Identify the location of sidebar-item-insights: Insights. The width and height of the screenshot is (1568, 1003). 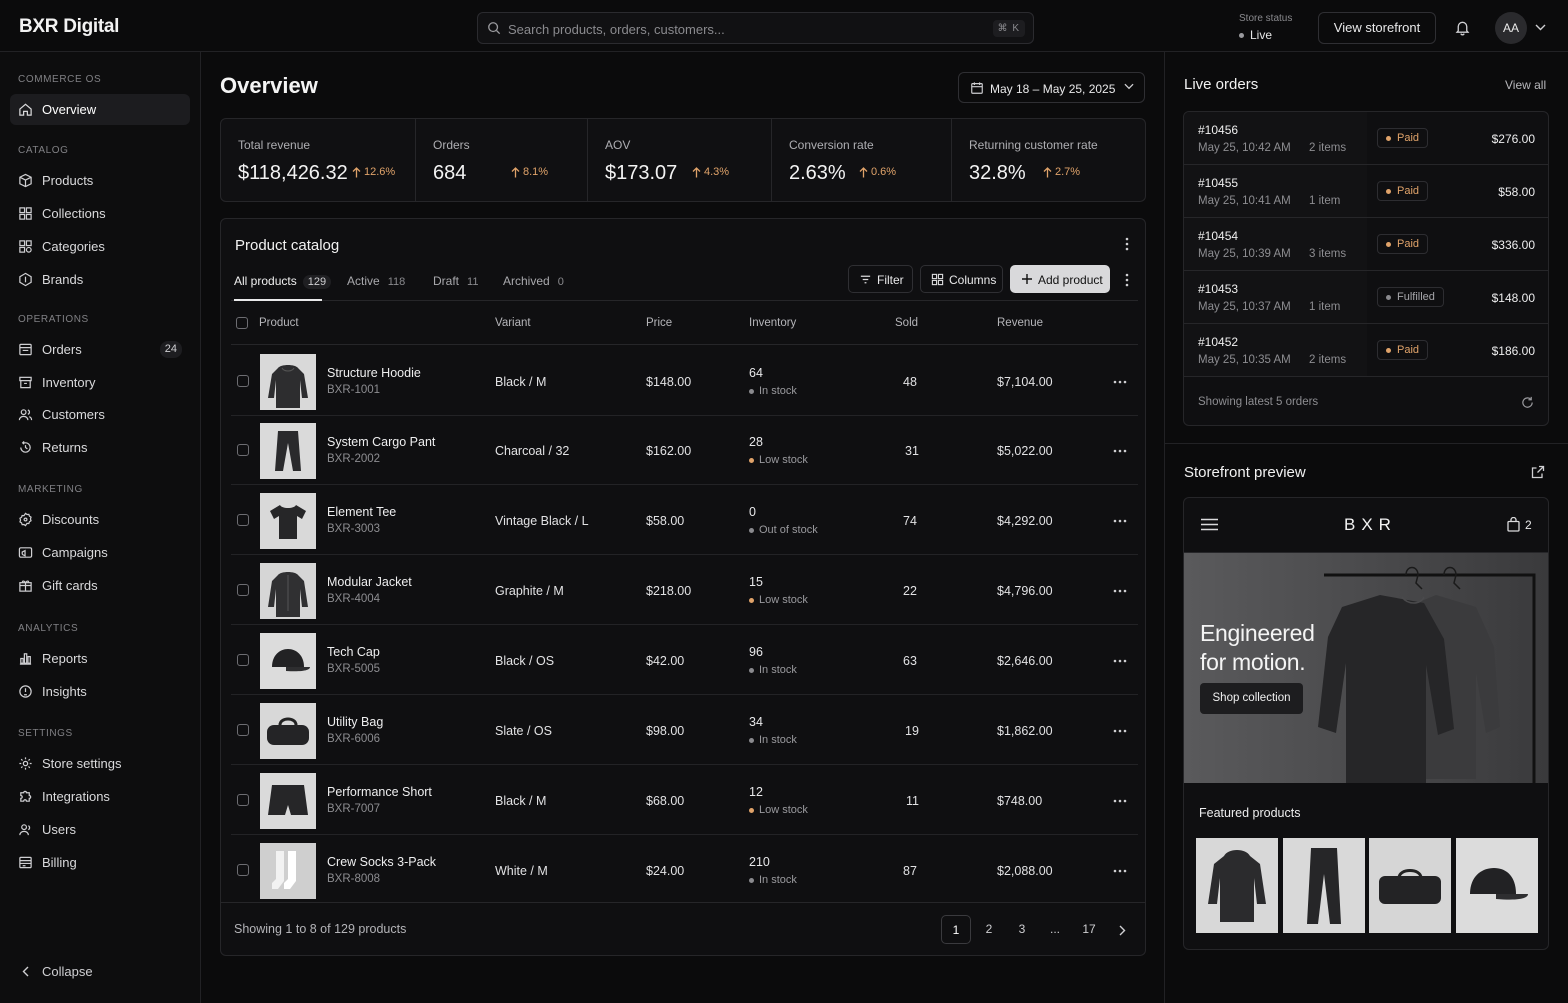
(100, 691).